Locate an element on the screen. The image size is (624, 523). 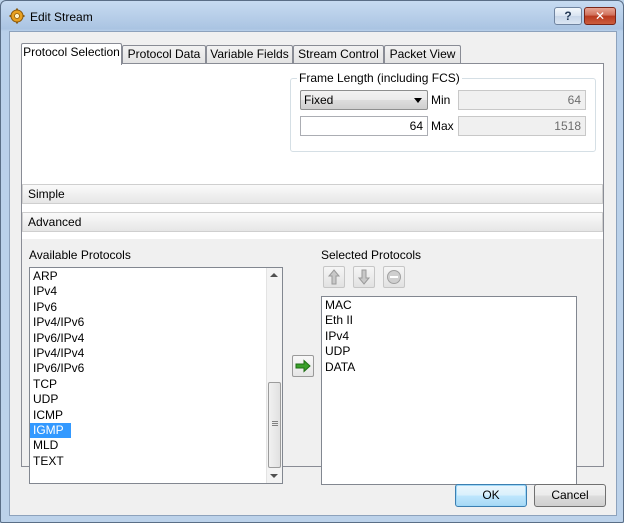
list-item: IPv6/IPv4 is located at coordinates (156, 338).